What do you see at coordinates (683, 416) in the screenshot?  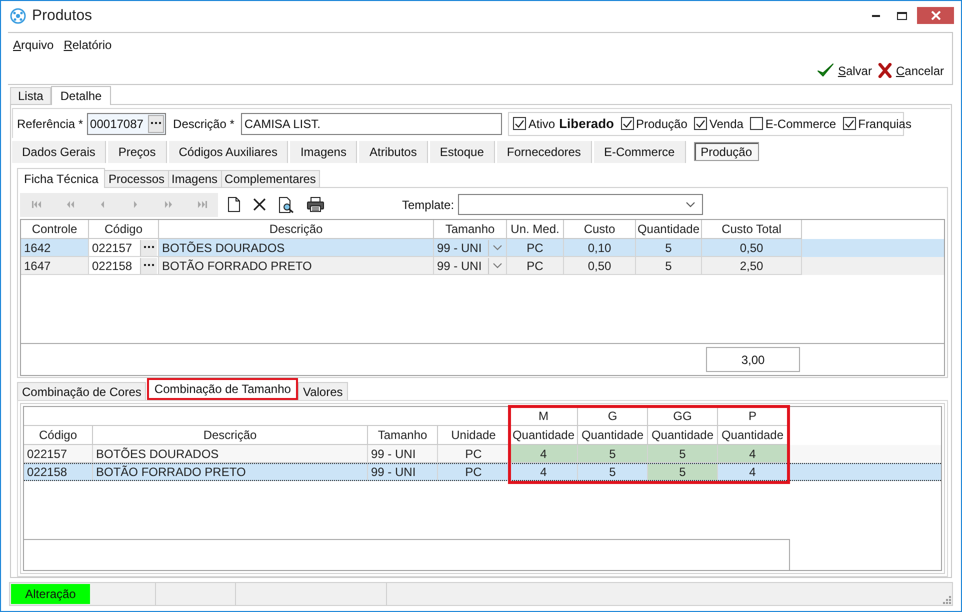 I see `column-header: GG` at bounding box center [683, 416].